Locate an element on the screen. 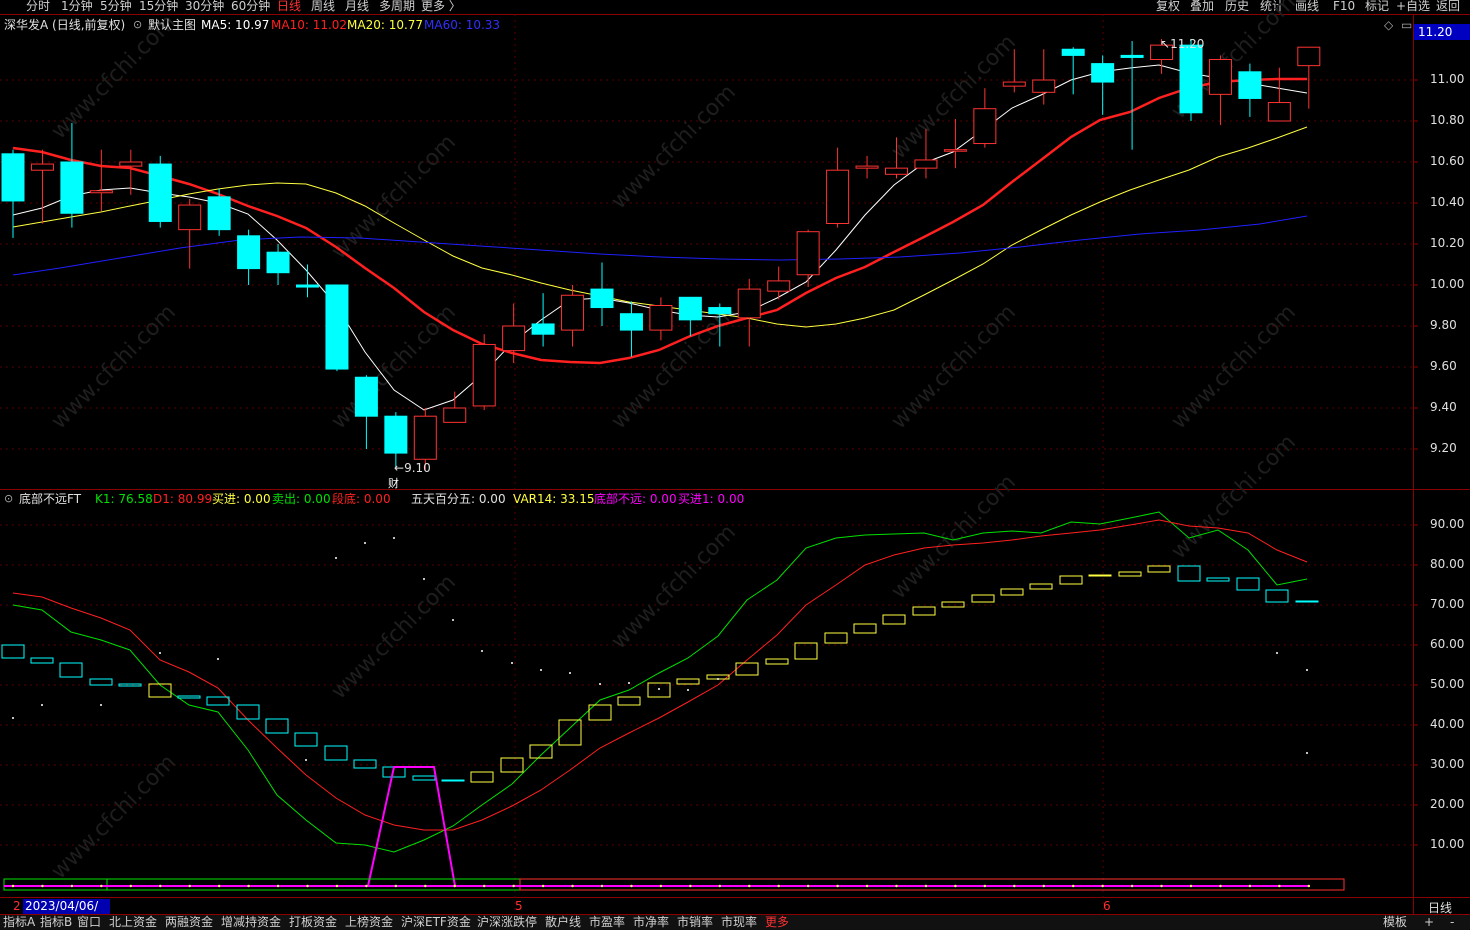  tab-indicator-a: 指标A is located at coordinates (19, 922).